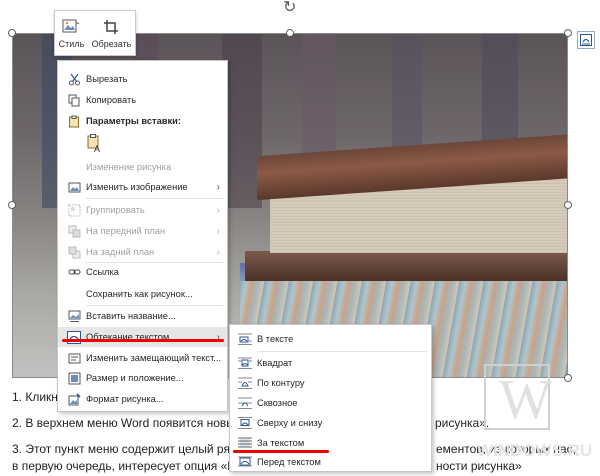 Image resolution: width=600 pixels, height=476 pixels. What do you see at coordinates (102, 272) in the screenshot?
I see `menu-item-label: Ссылка` at bounding box center [102, 272].